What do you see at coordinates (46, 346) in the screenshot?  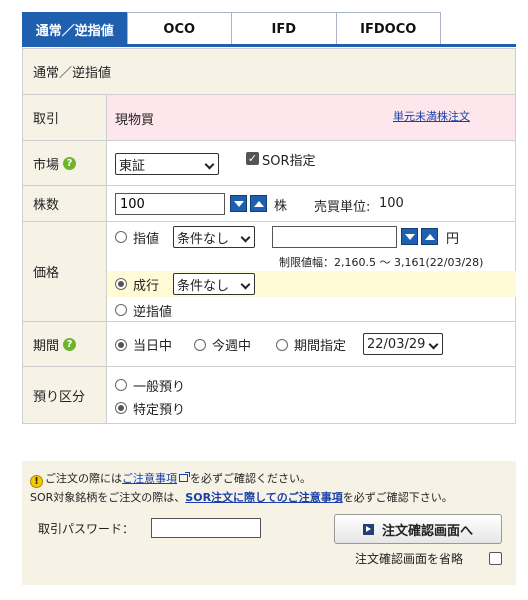 I see `period-label-text: 期間` at bounding box center [46, 346].